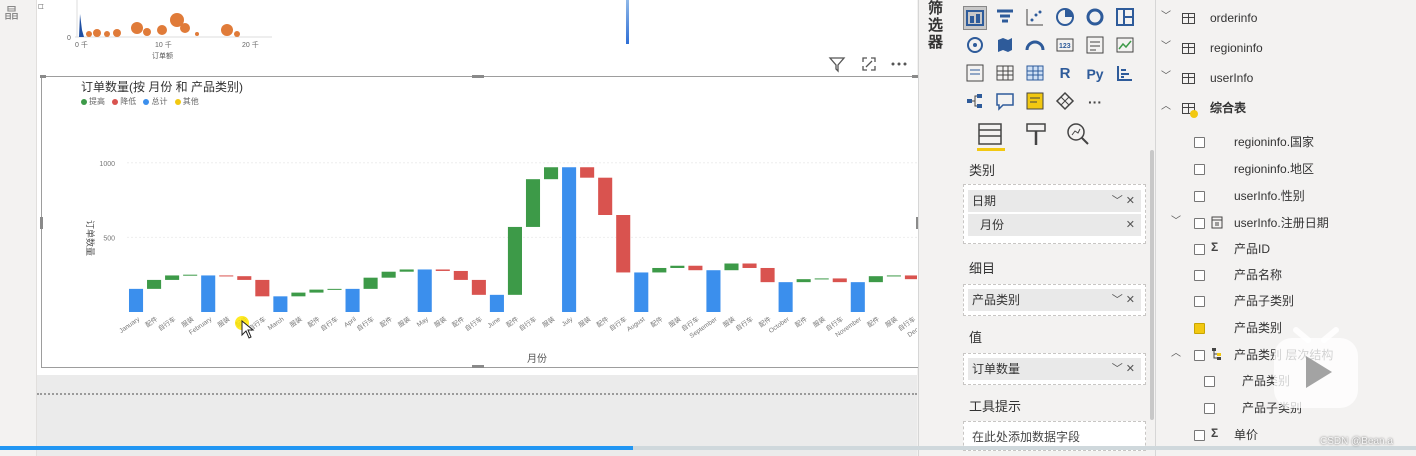 The height and width of the screenshot is (456, 1416). Describe the element at coordinates (975, 74) in the screenshot. I see `slicer-visual-icon` at that location.